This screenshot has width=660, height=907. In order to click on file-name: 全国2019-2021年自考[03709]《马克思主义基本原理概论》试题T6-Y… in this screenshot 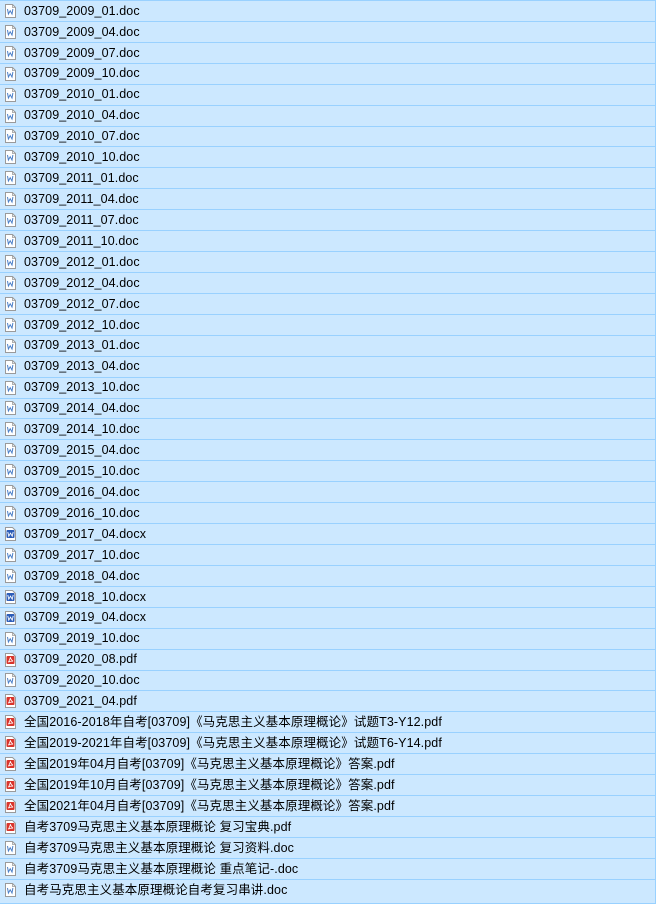, I will do `click(233, 742)`.